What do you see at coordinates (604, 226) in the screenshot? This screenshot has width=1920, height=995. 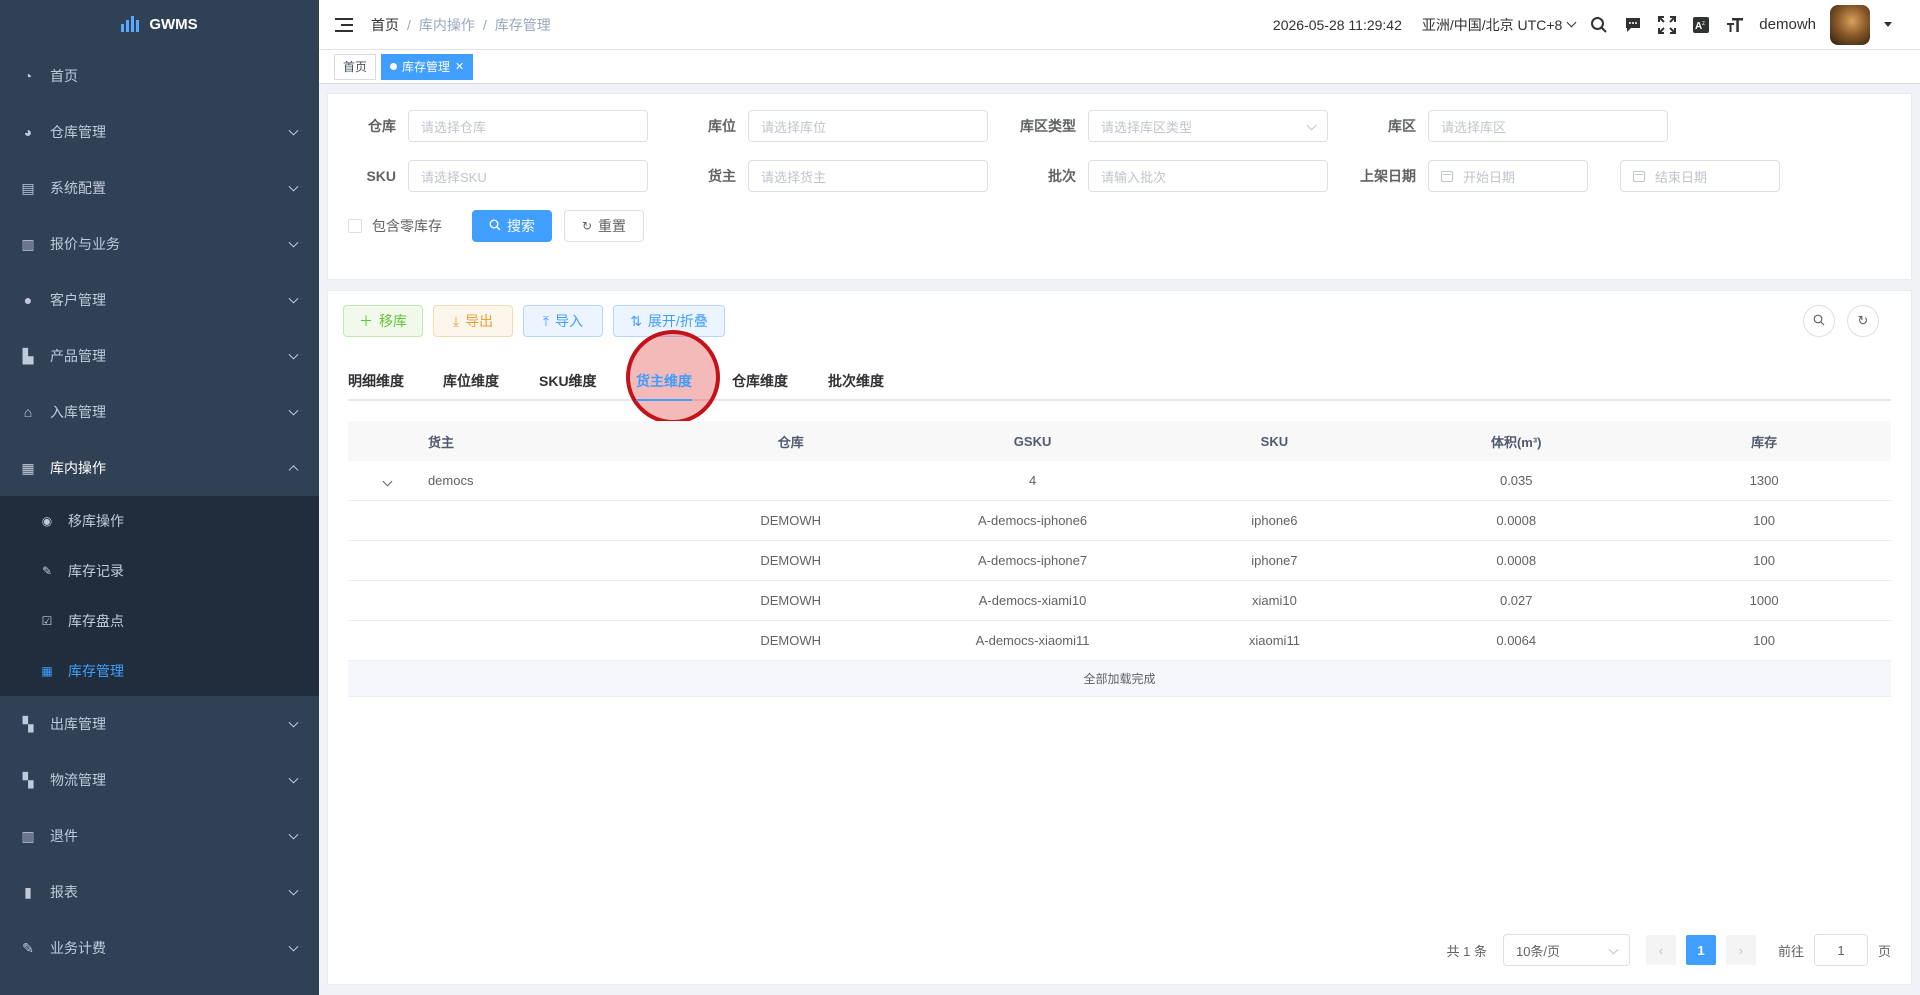 I see `reset-button: ↻ 重置` at bounding box center [604, 226].